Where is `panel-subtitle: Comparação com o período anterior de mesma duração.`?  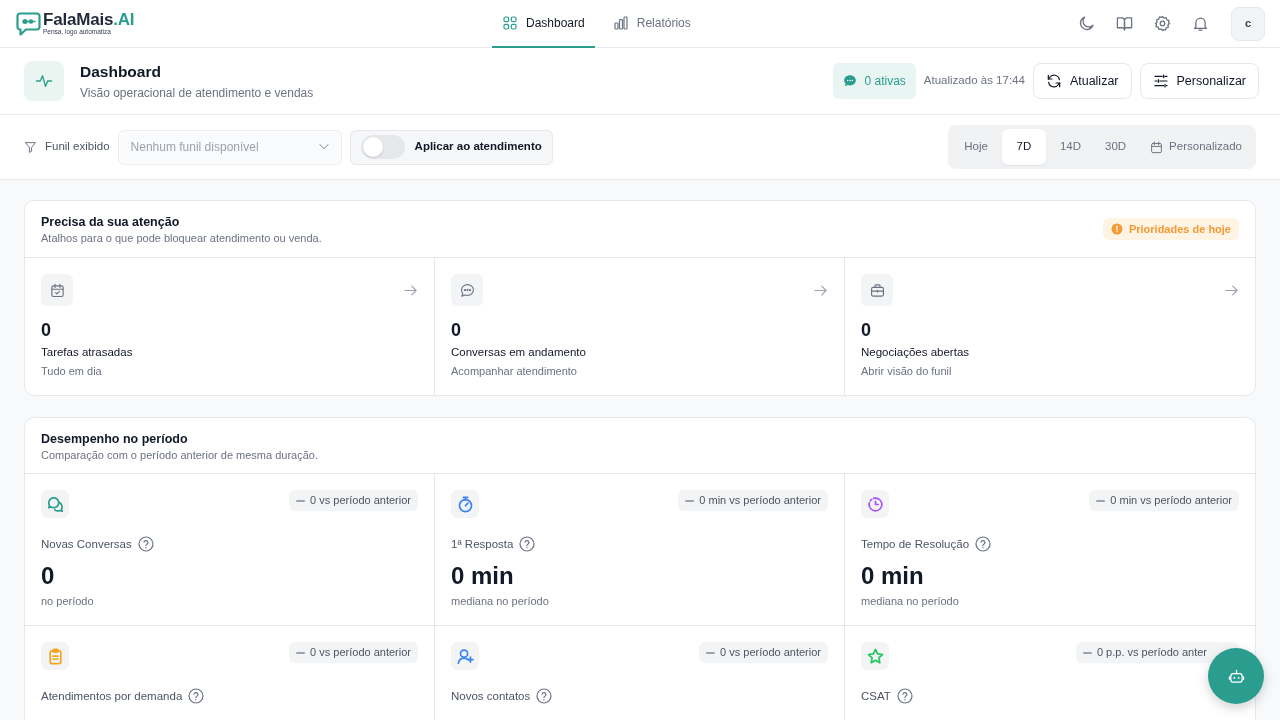 panel-subtitle: Comparação com o período anterior de mesma duração. is located at coordinates (180, 455).